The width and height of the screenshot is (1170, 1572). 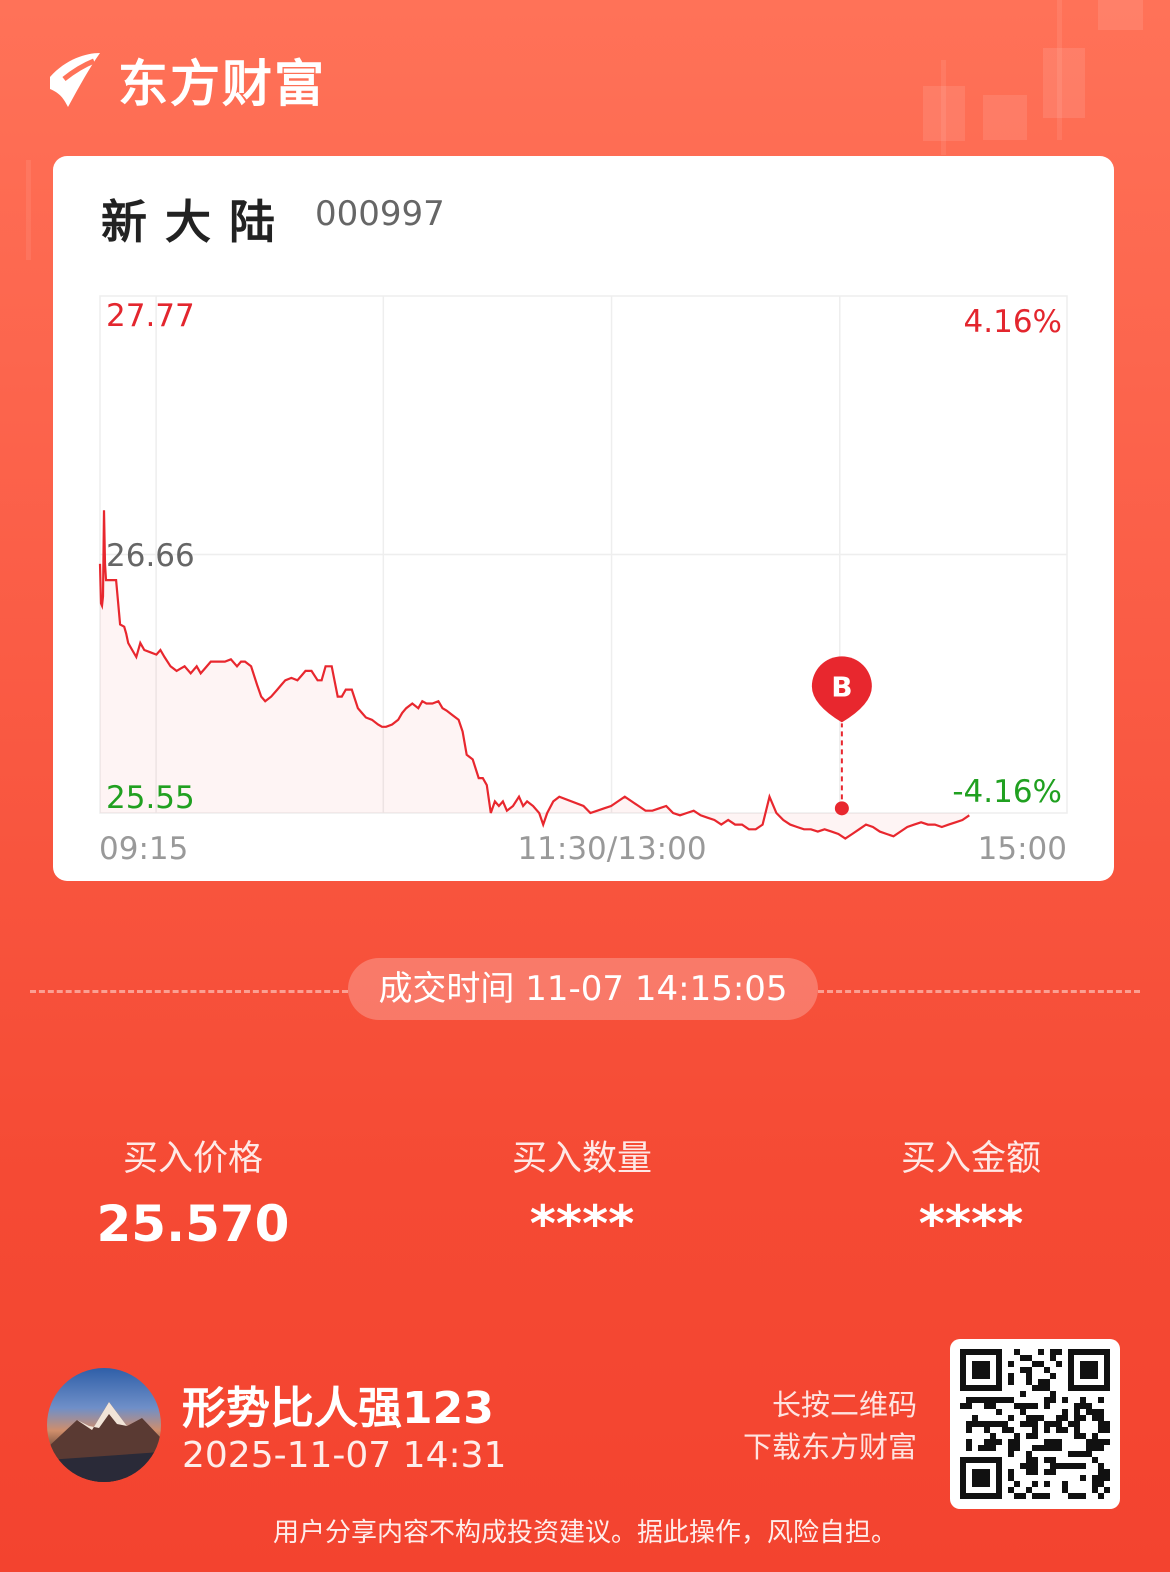 I want to click on qr-code, so click(x=1035, y=1424).